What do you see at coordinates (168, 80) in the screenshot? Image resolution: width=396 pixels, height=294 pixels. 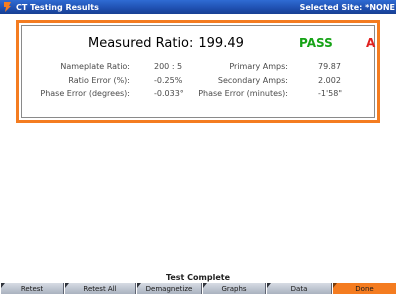 I see `ratio-error-value: -0.25%` at bounding box center [168, 80].